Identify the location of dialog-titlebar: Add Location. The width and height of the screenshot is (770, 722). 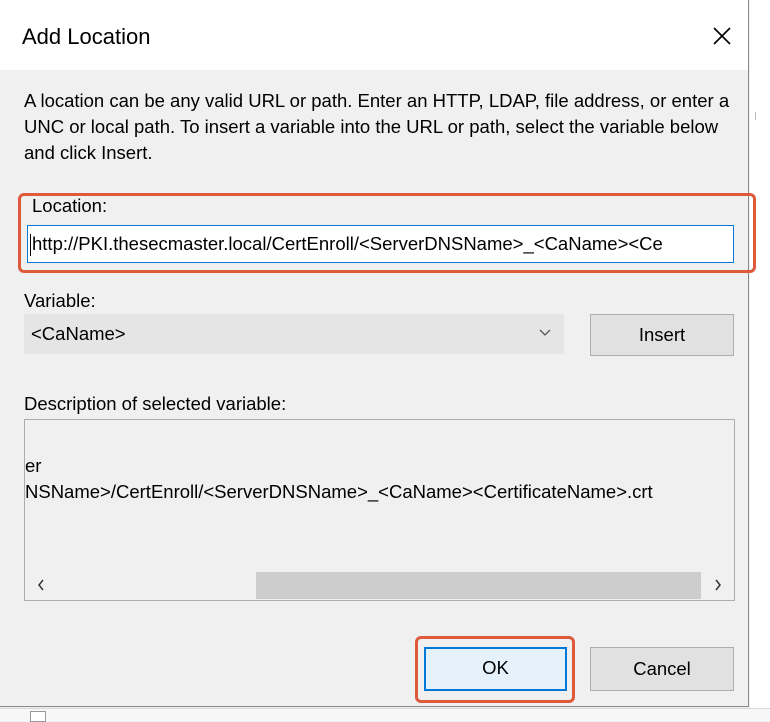
(374, 35).